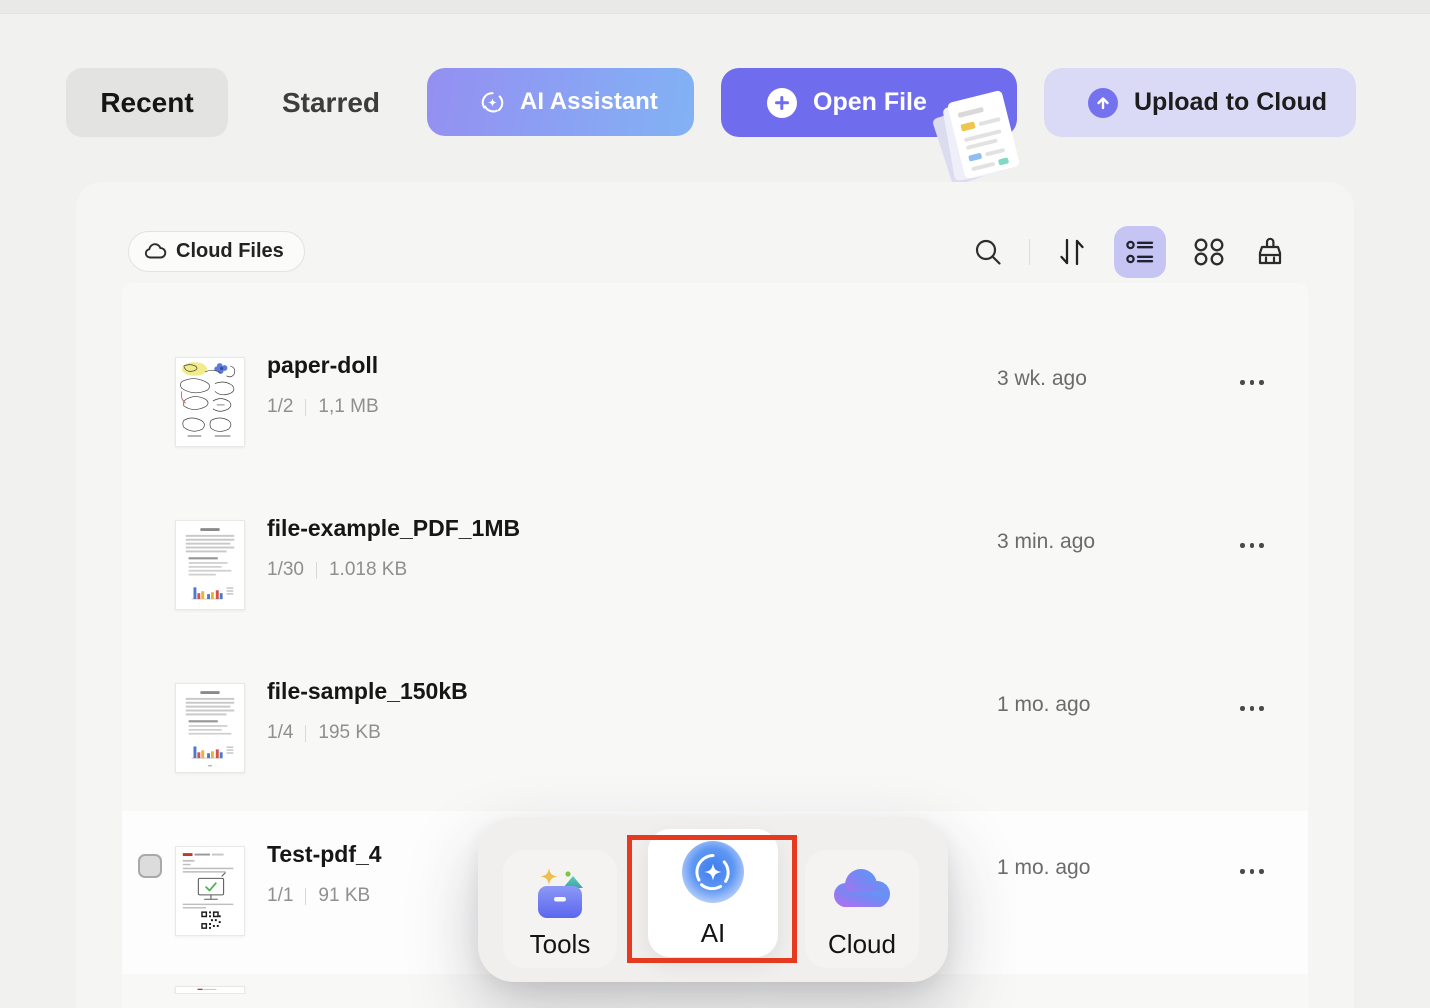 The height and width of the screenshot is (1008, 1430). I want to click on file-size: 91 KB, so click(344, 895).